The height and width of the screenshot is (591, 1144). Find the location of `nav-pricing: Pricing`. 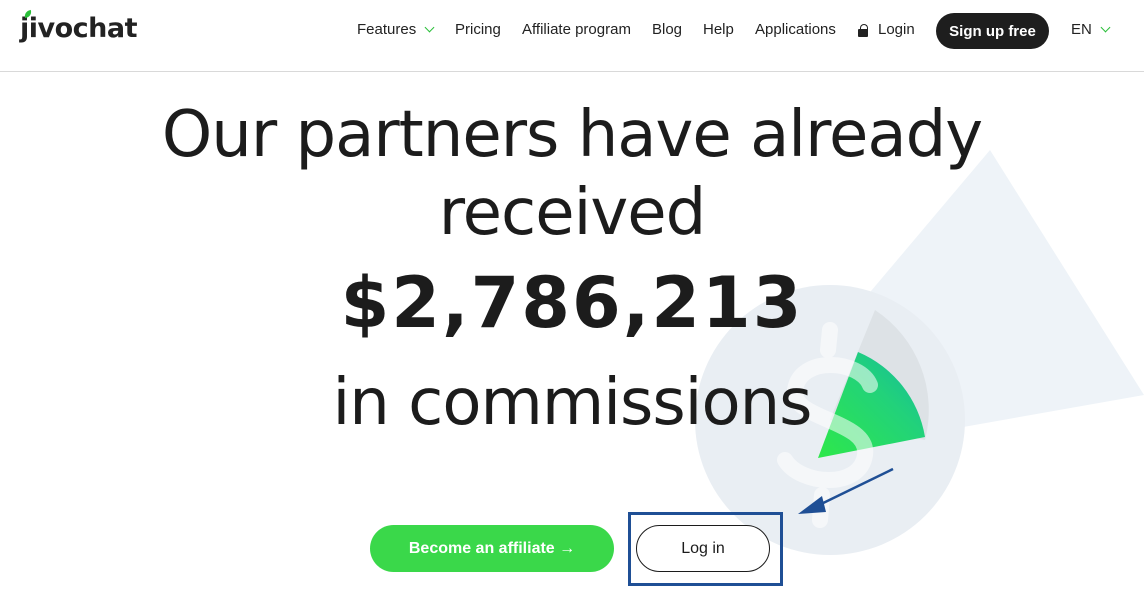

nav-pricing: Pricing is located at coordinates (478, 29).